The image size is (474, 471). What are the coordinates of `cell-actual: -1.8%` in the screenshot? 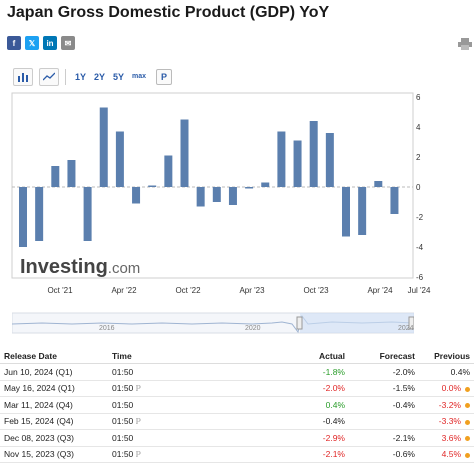 It's located at (307, 372).